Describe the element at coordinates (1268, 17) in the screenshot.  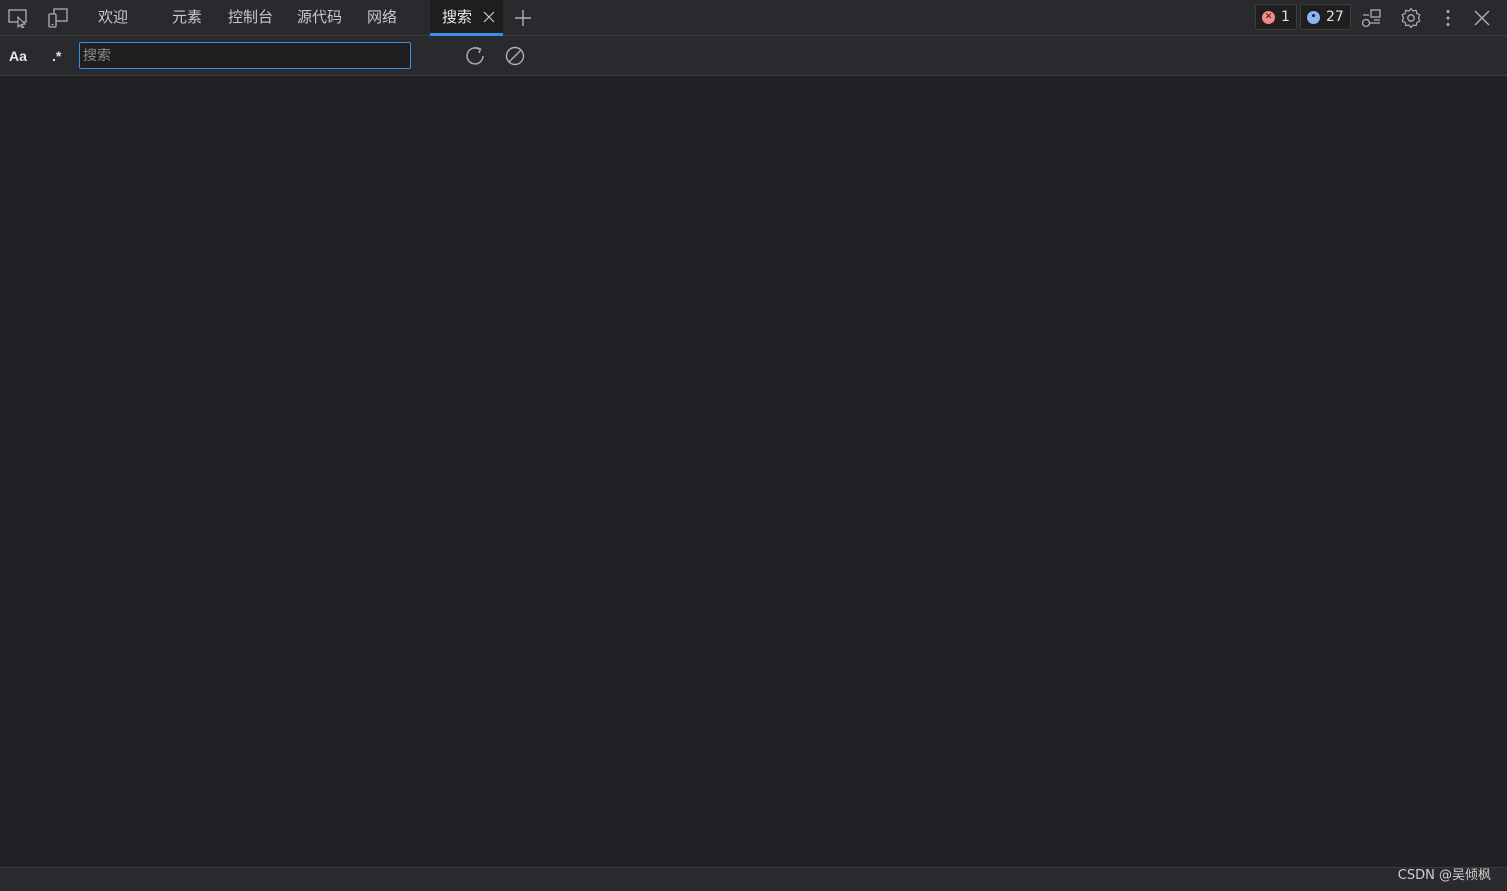
I see `error-icon: ✕` at that location.